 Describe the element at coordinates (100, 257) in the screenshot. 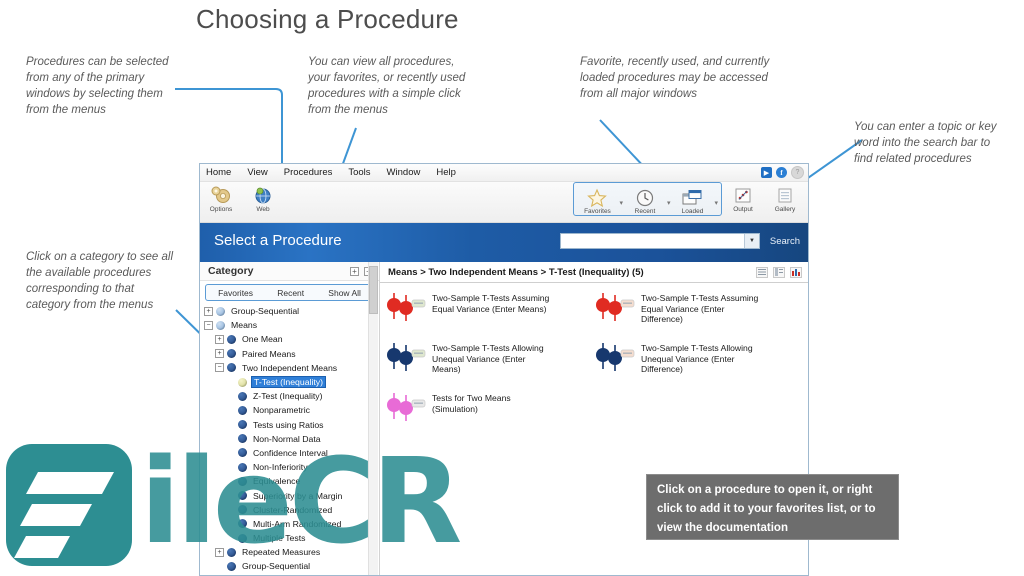

I see `callout-line: Click on a category to see all` at that location.